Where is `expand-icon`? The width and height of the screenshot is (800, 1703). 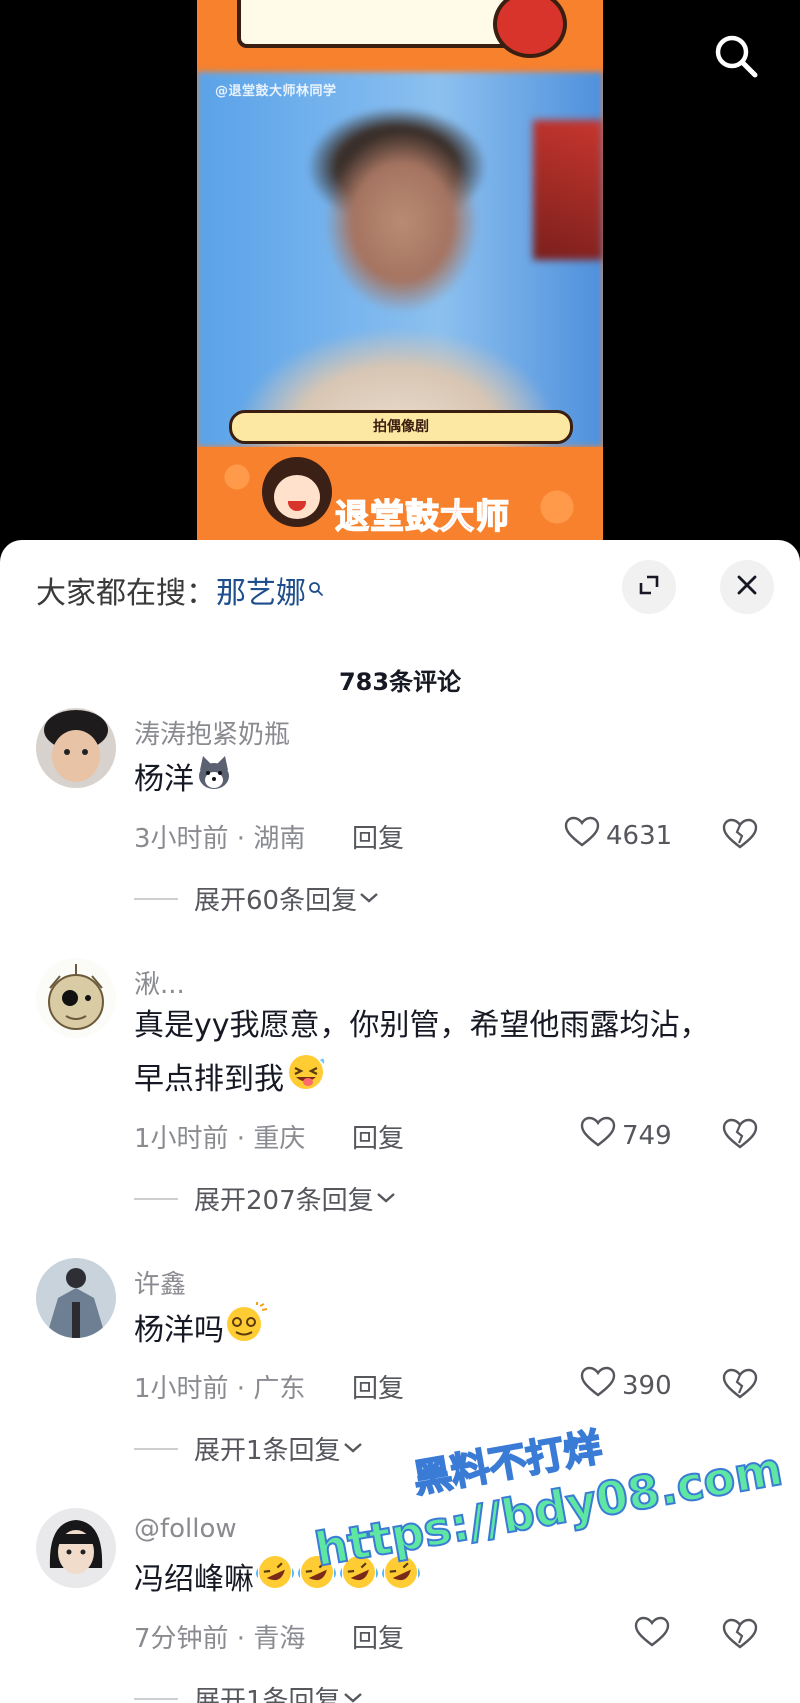
expand-icon is located at coordinates (649, 587).